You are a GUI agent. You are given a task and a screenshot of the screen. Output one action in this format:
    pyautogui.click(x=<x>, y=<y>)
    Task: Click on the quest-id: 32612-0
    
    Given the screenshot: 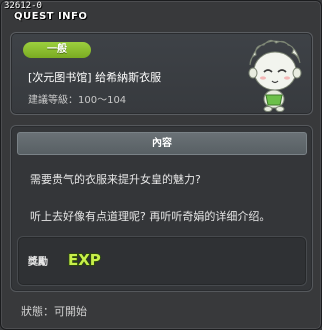 What is the action you would take?
    pyautogui.click(x=23, y=6)
    